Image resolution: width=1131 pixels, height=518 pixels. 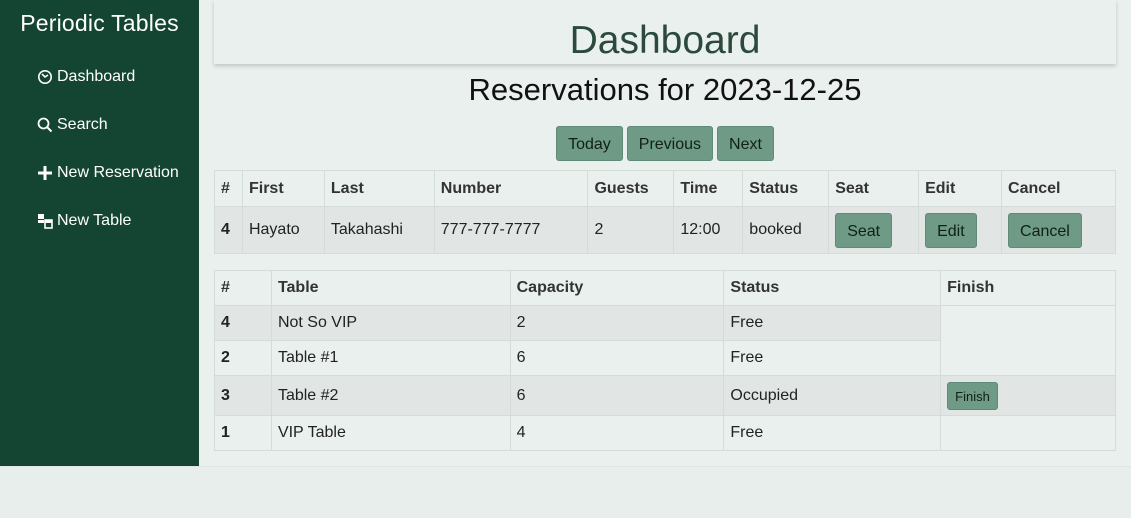 What do you see at coordinates (565, 492) in the screenshot?
I see `footer-area` at bounding box center [565, 492].